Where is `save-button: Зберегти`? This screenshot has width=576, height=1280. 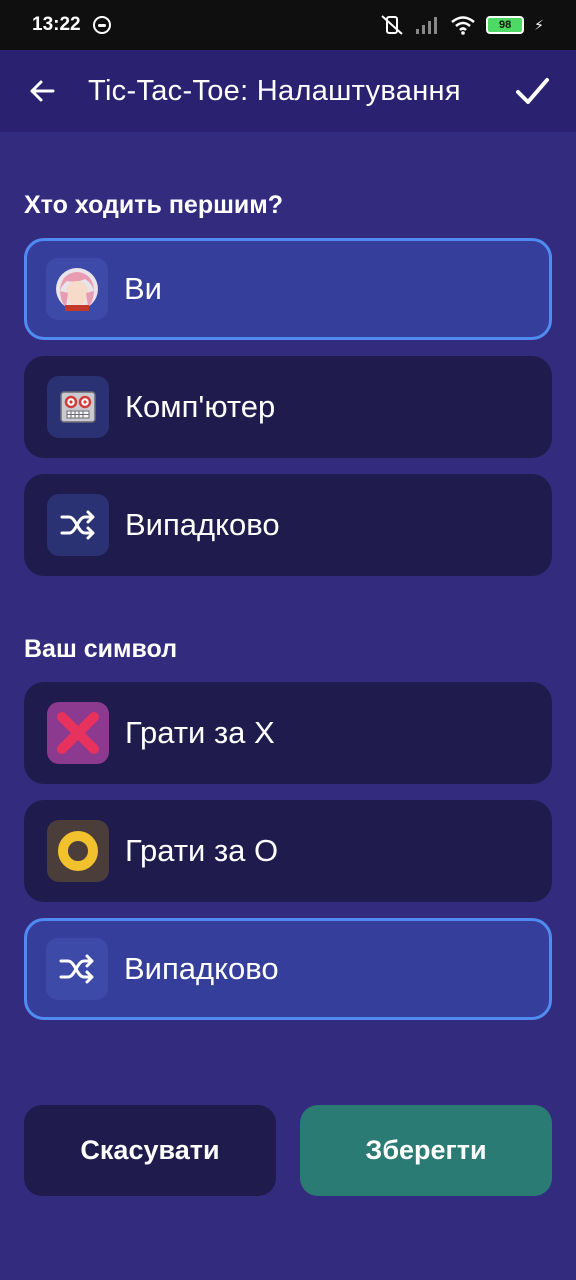
save-button: Зберегти is located at coordinates (426, 1150).